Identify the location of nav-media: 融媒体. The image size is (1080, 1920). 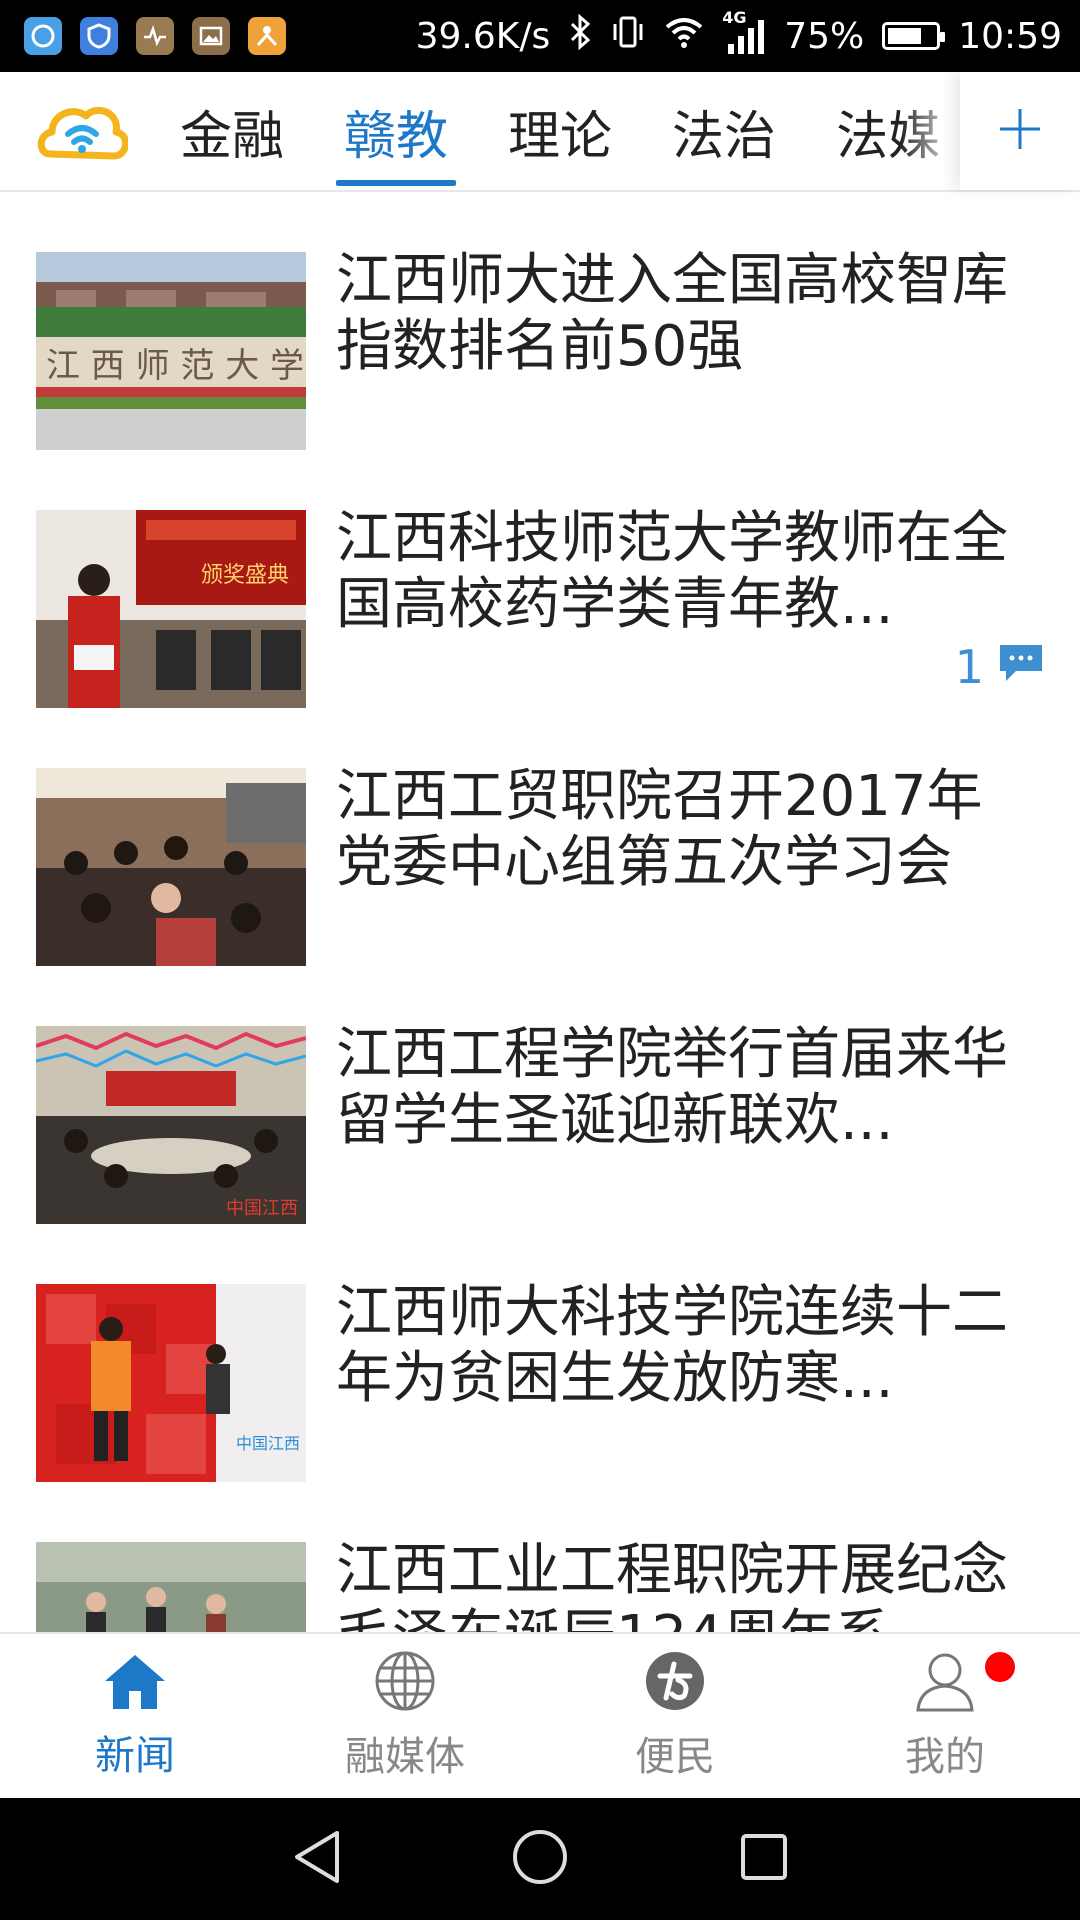
(405, 1716).